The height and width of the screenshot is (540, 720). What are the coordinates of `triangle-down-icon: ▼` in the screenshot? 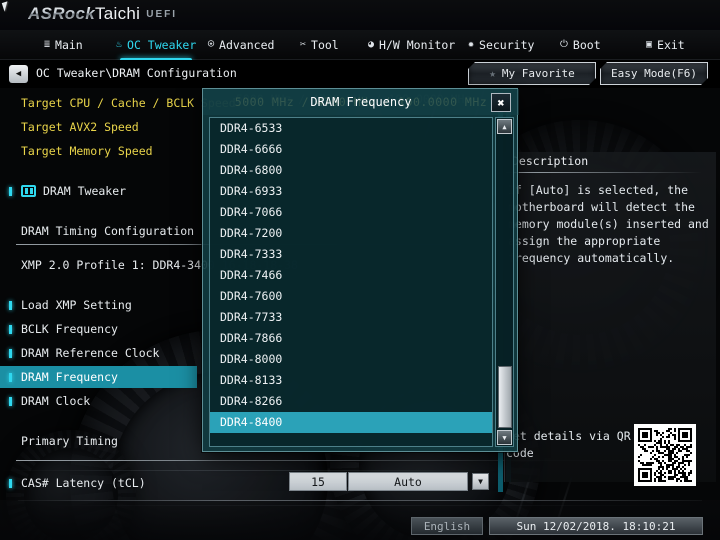 It's located at (504, 437).